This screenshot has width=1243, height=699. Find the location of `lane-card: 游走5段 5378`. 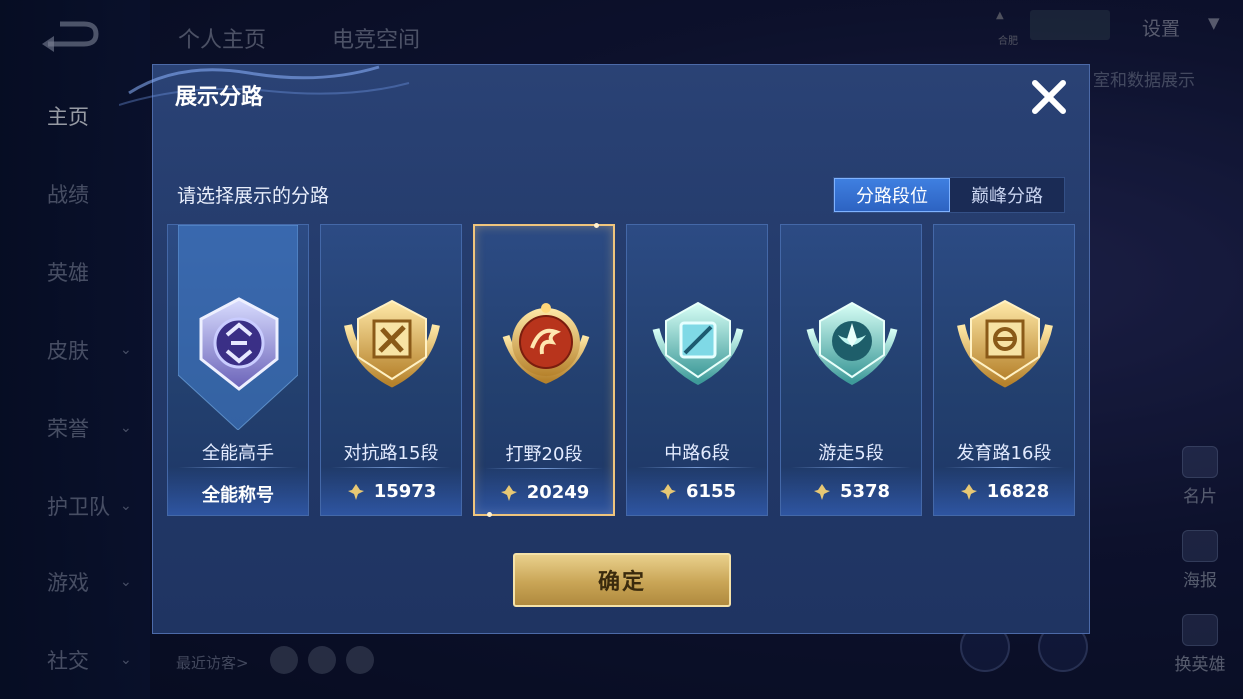

lane-card: 游走5段 5378 is located at coordinates (851, 370).